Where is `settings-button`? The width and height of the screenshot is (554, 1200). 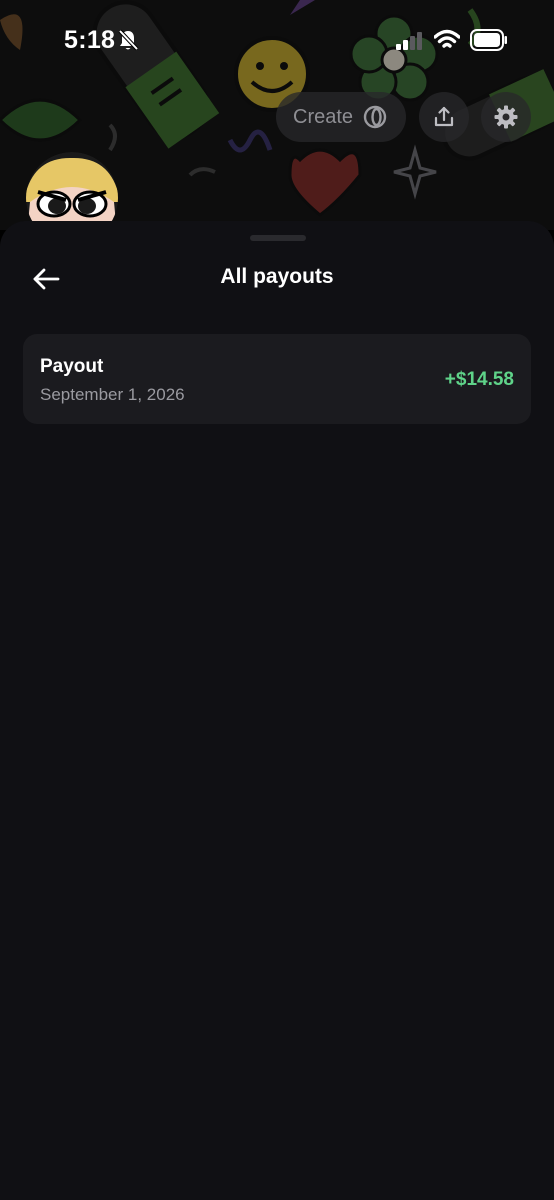 settings-button is located at coordinates (506, 117).